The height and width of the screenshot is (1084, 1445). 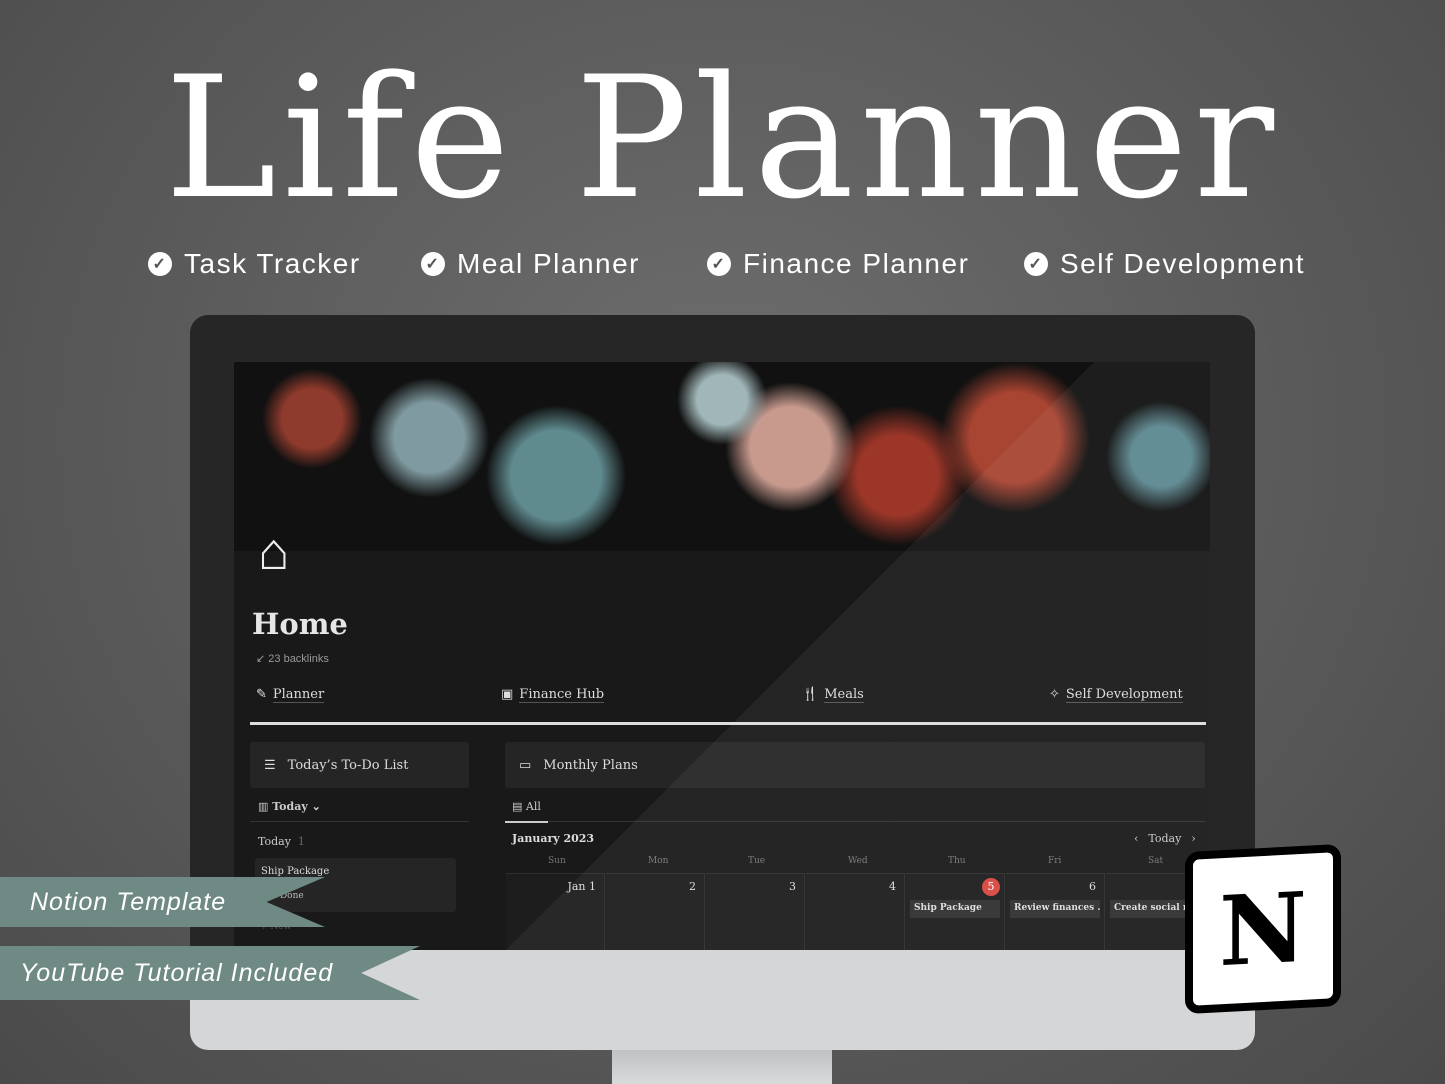 I want to click on calendar-view-icon: ▤, so click(x=517, y=806).